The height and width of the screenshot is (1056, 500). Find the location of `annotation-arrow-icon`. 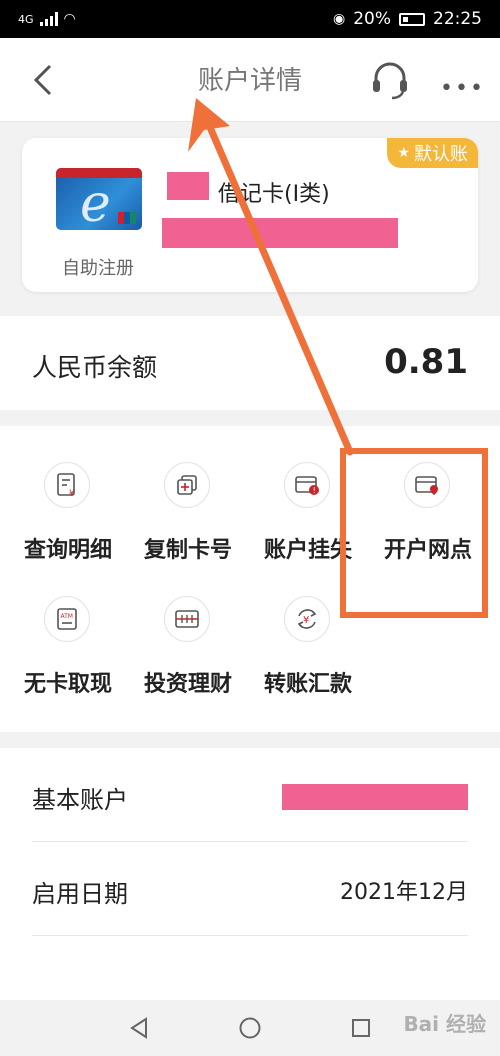

annotation-arrow-icon is located at coordinates (271, 277).